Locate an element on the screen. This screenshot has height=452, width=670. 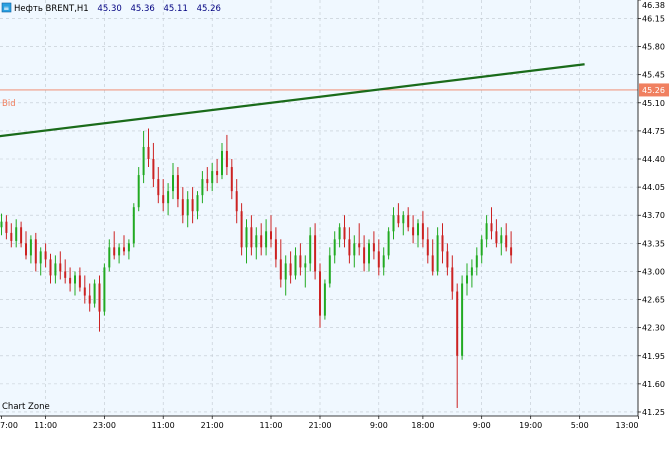
y-tick-label: 44.05 is located at coordinates (653, 187).